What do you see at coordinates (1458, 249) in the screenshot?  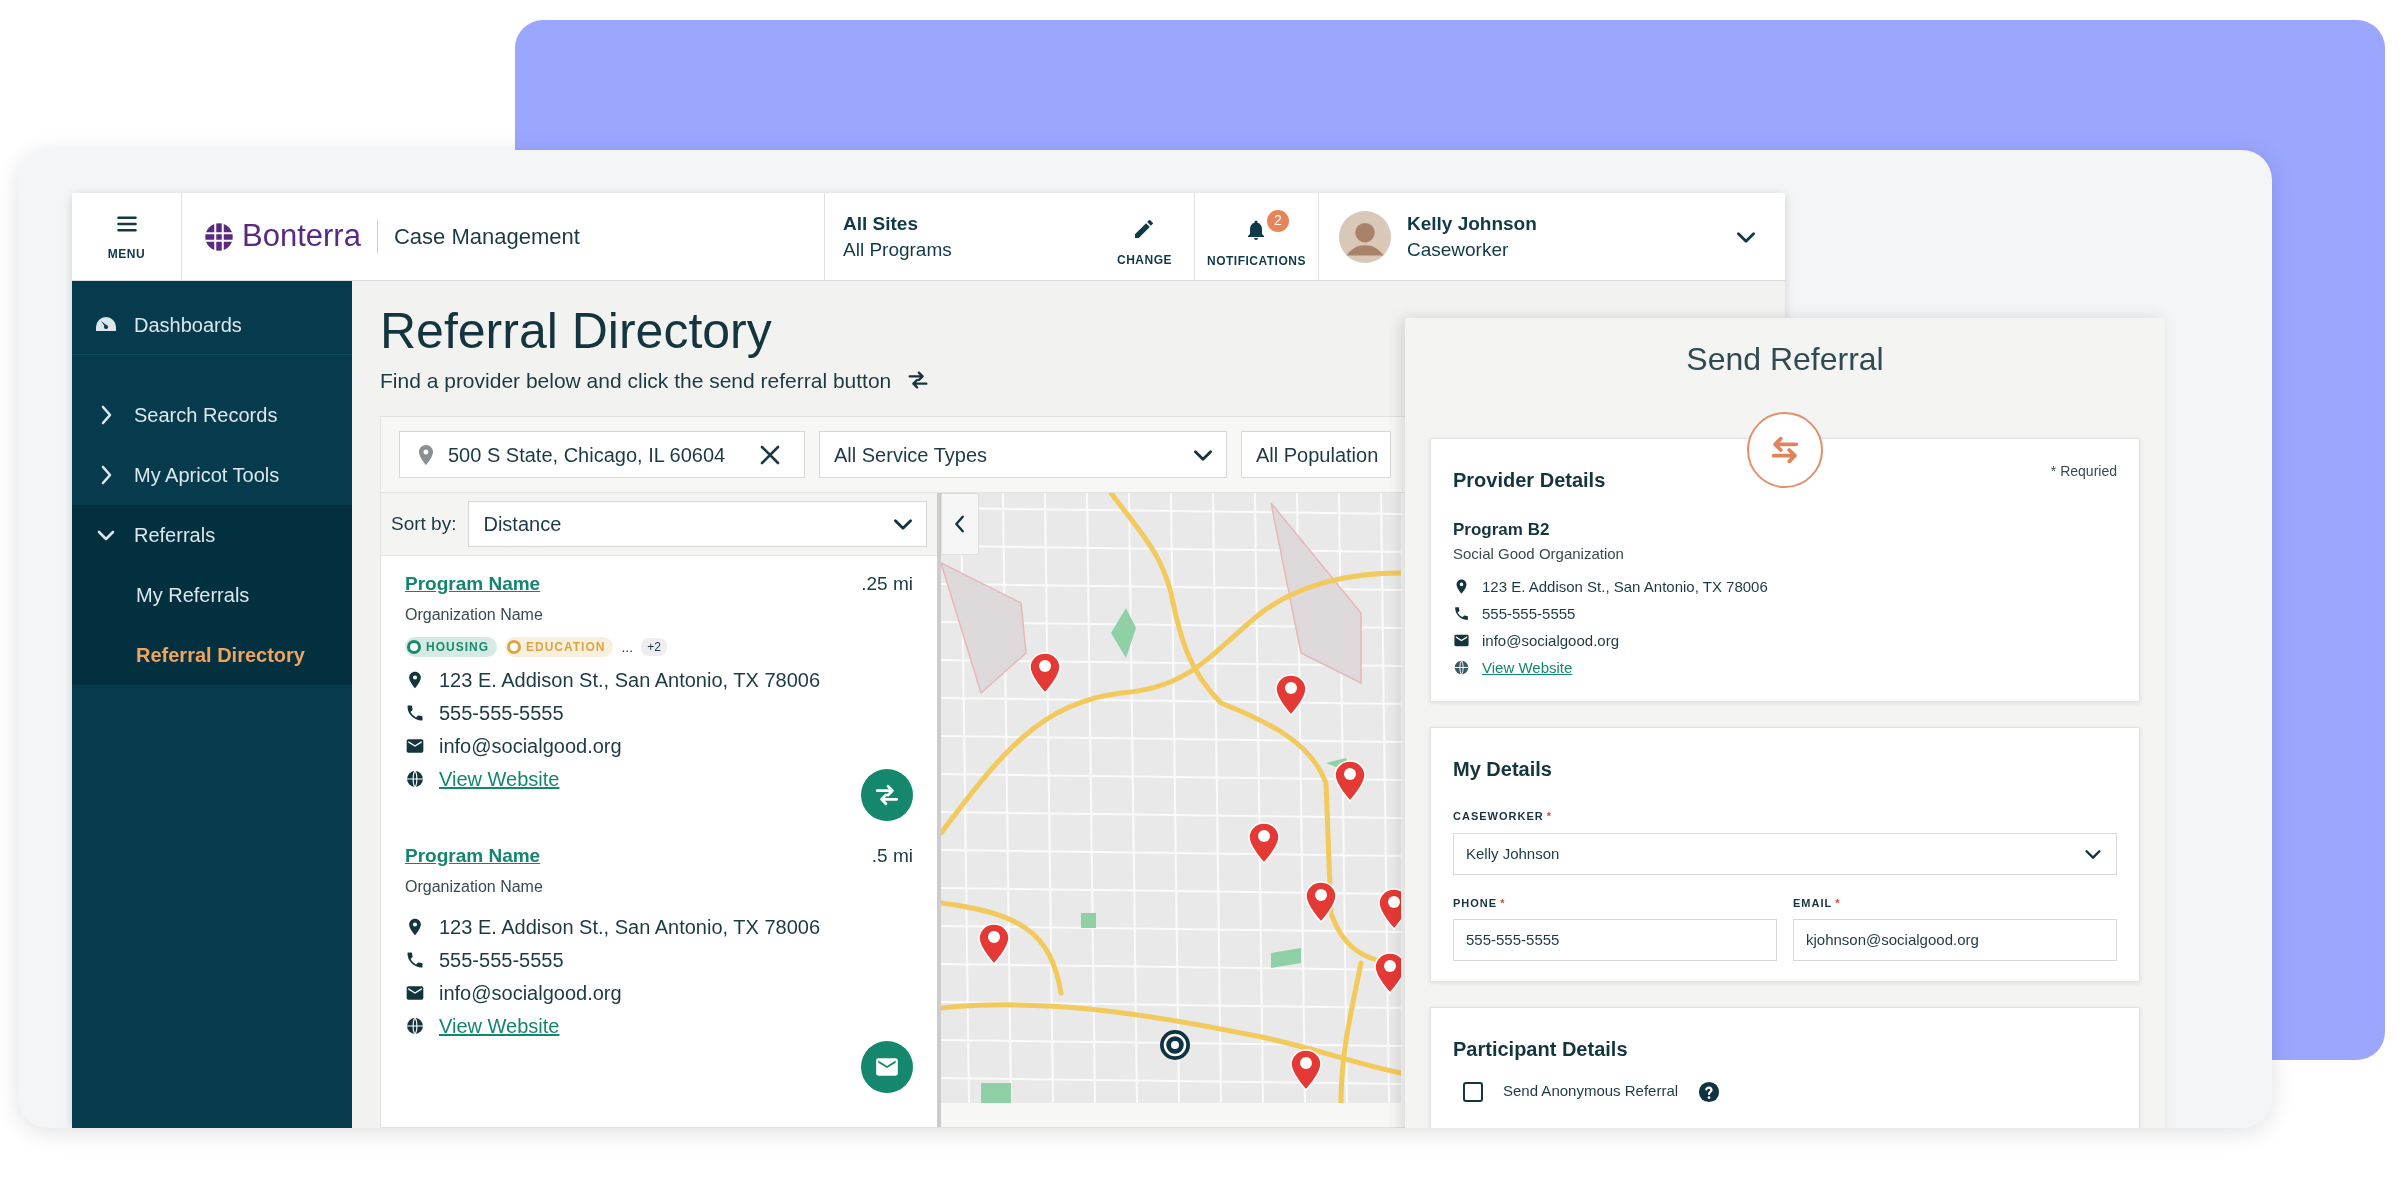 I see `user-role: Caseworker` at bounding box center [1458, 249].